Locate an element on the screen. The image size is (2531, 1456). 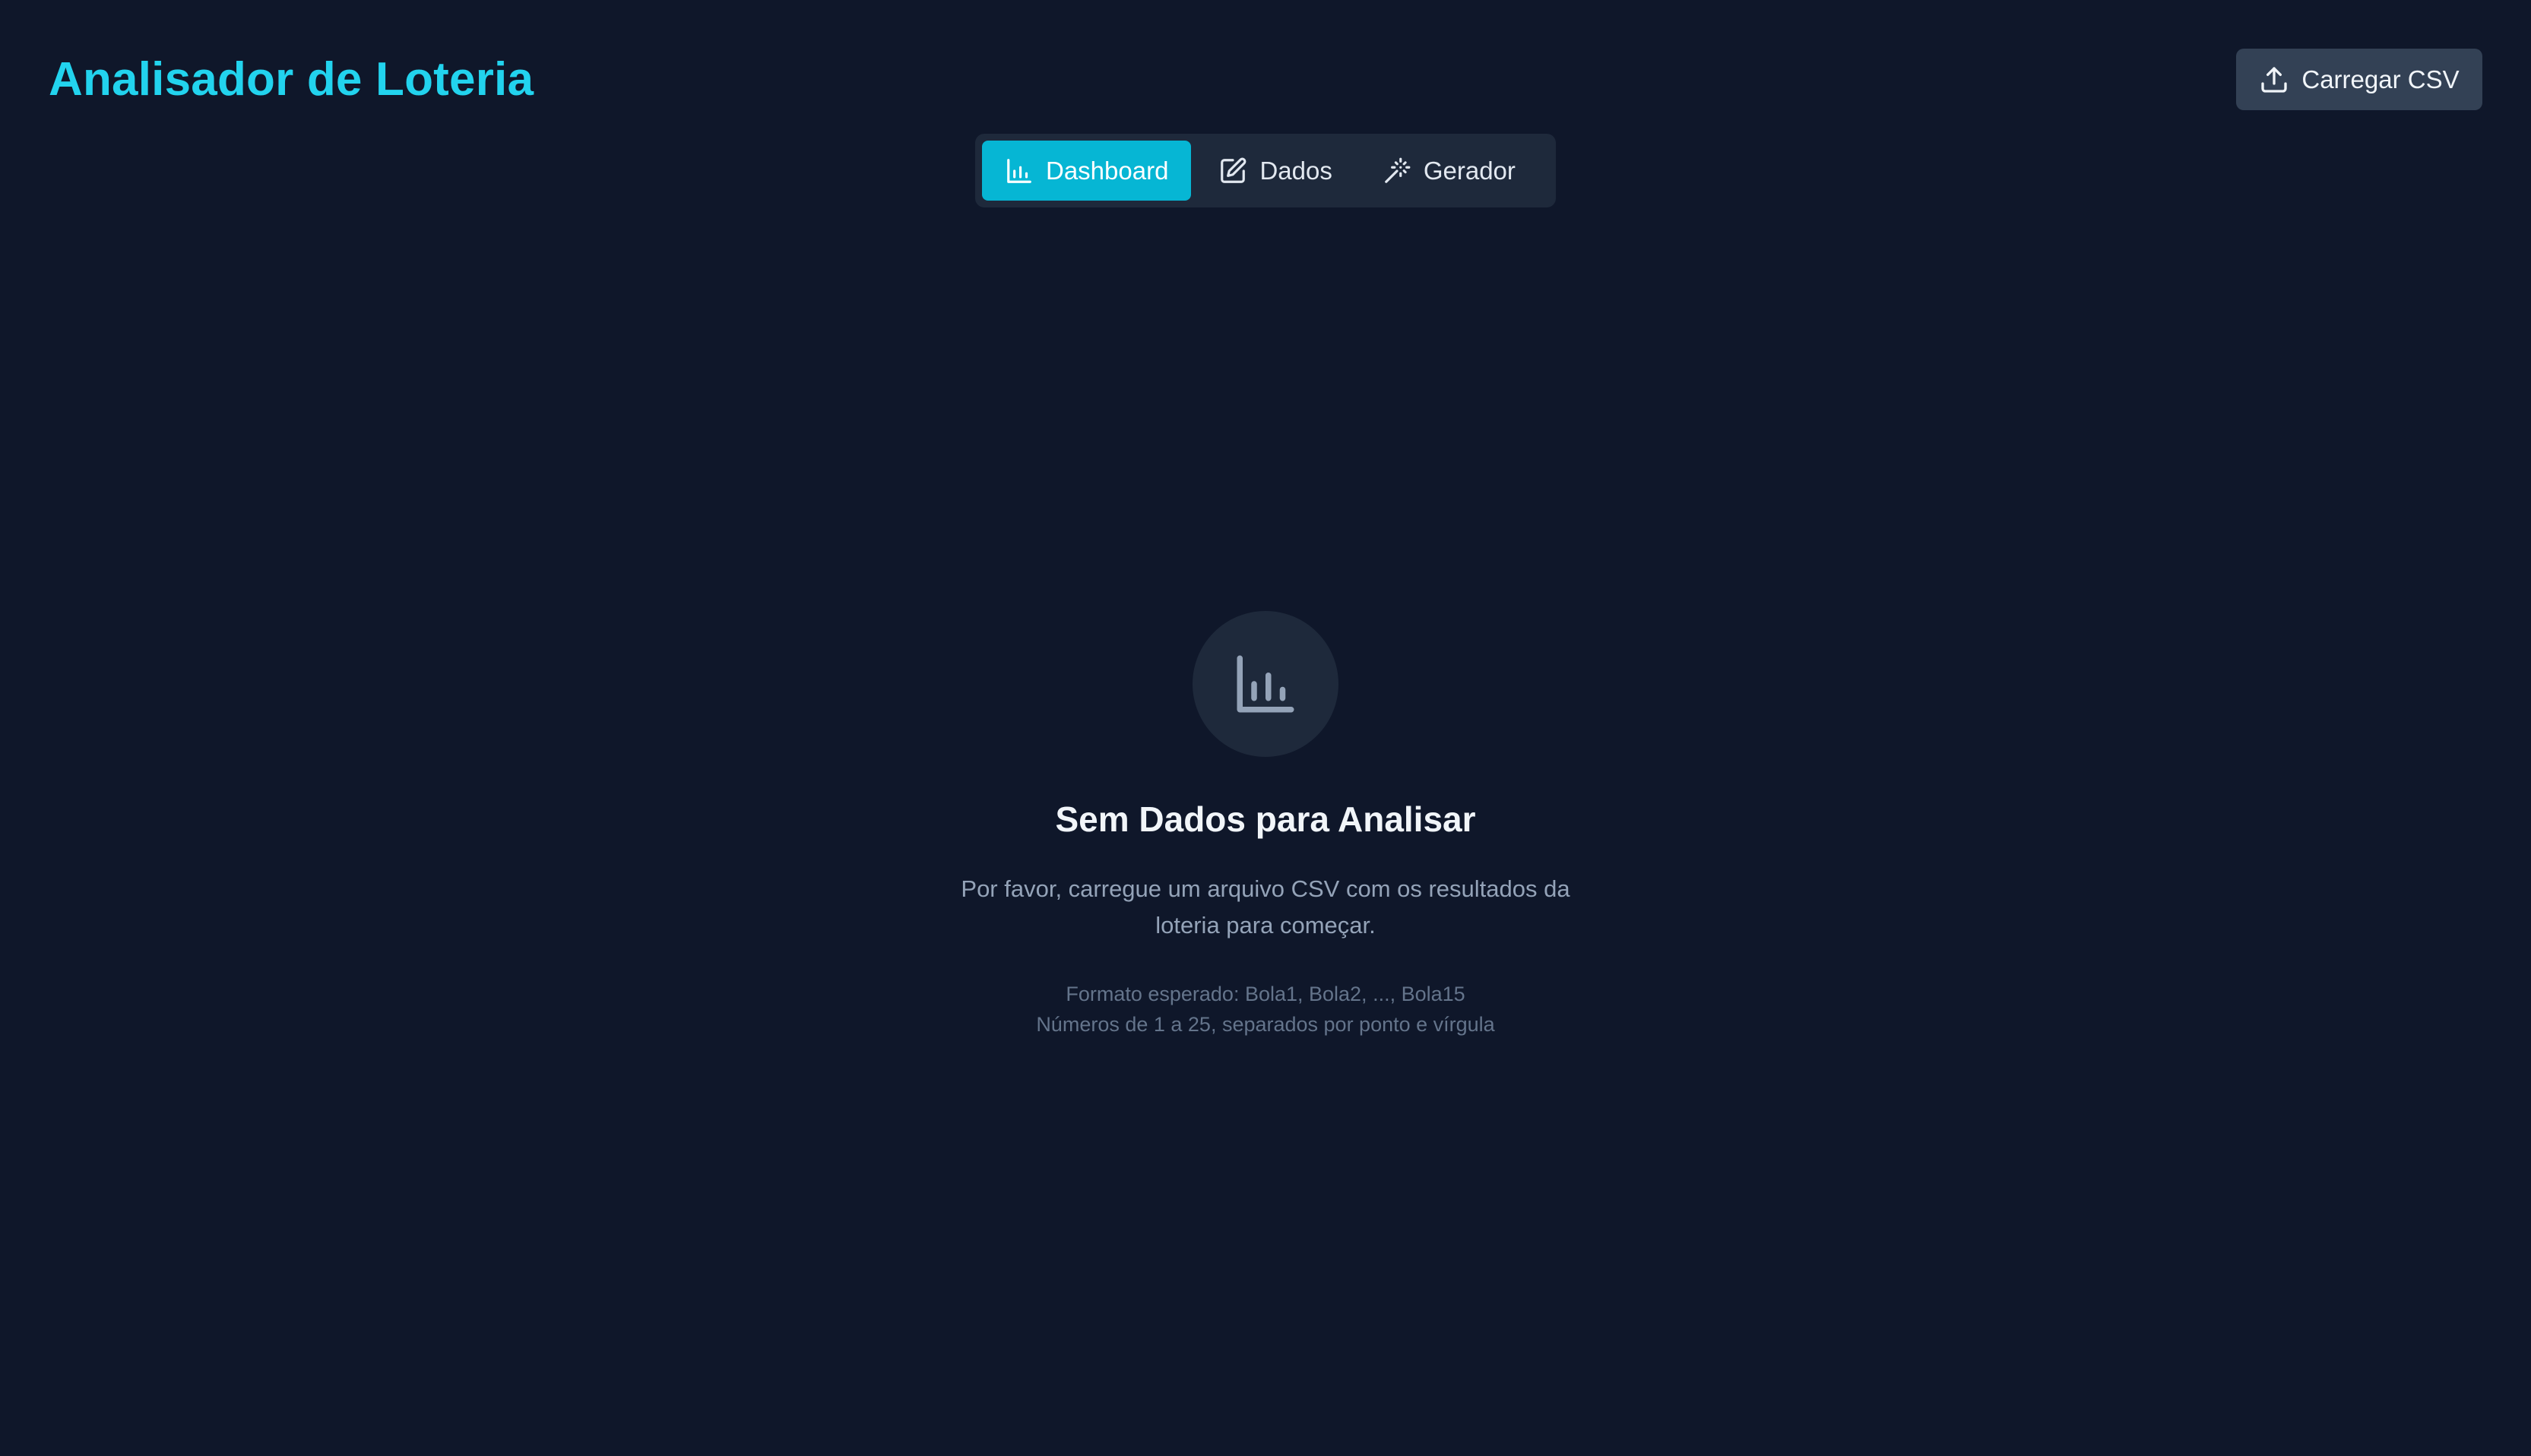
edit-icon is located at coordinates (1233, 170).